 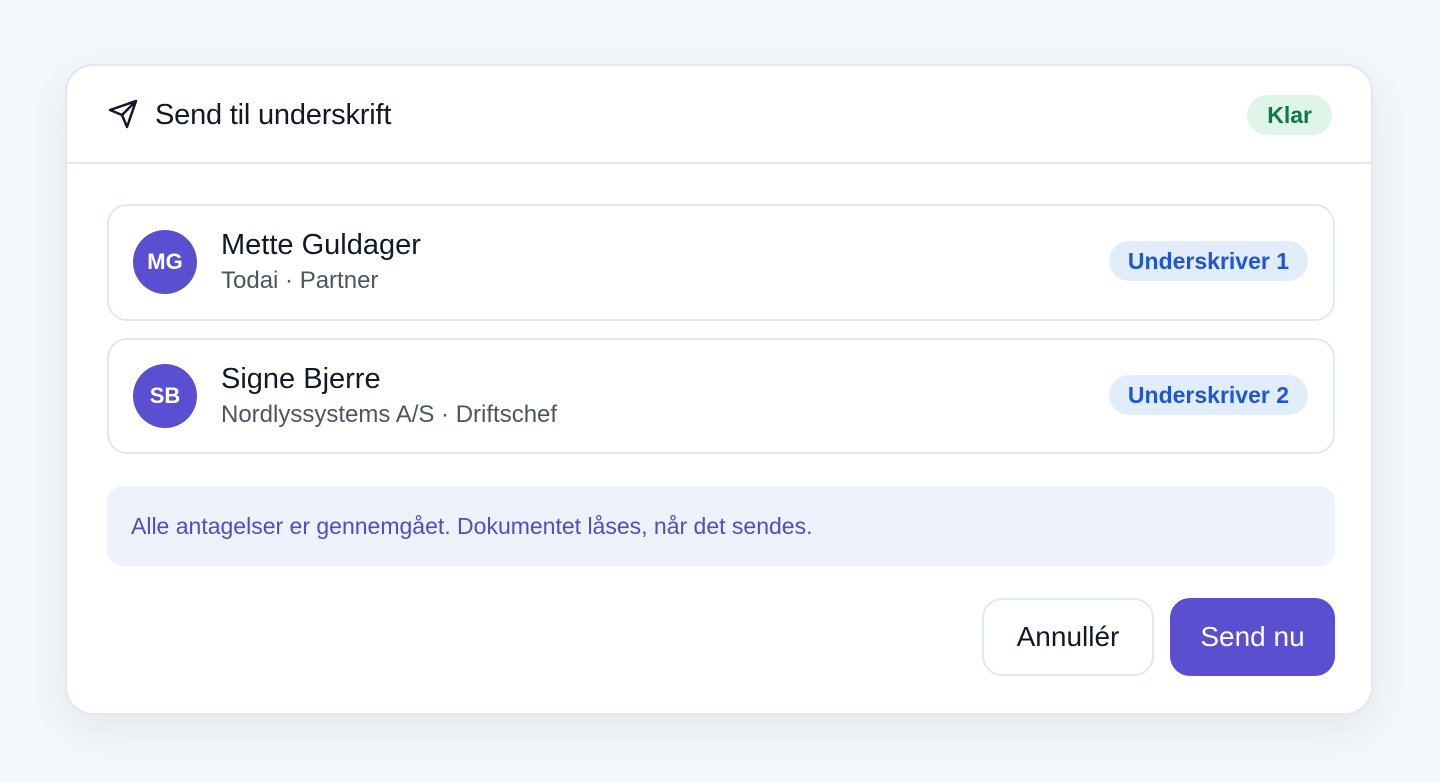 What do you see at coordinates (165, 262) in the screenshot?
I see `avatar: MG` at bounding box center [165, 262].